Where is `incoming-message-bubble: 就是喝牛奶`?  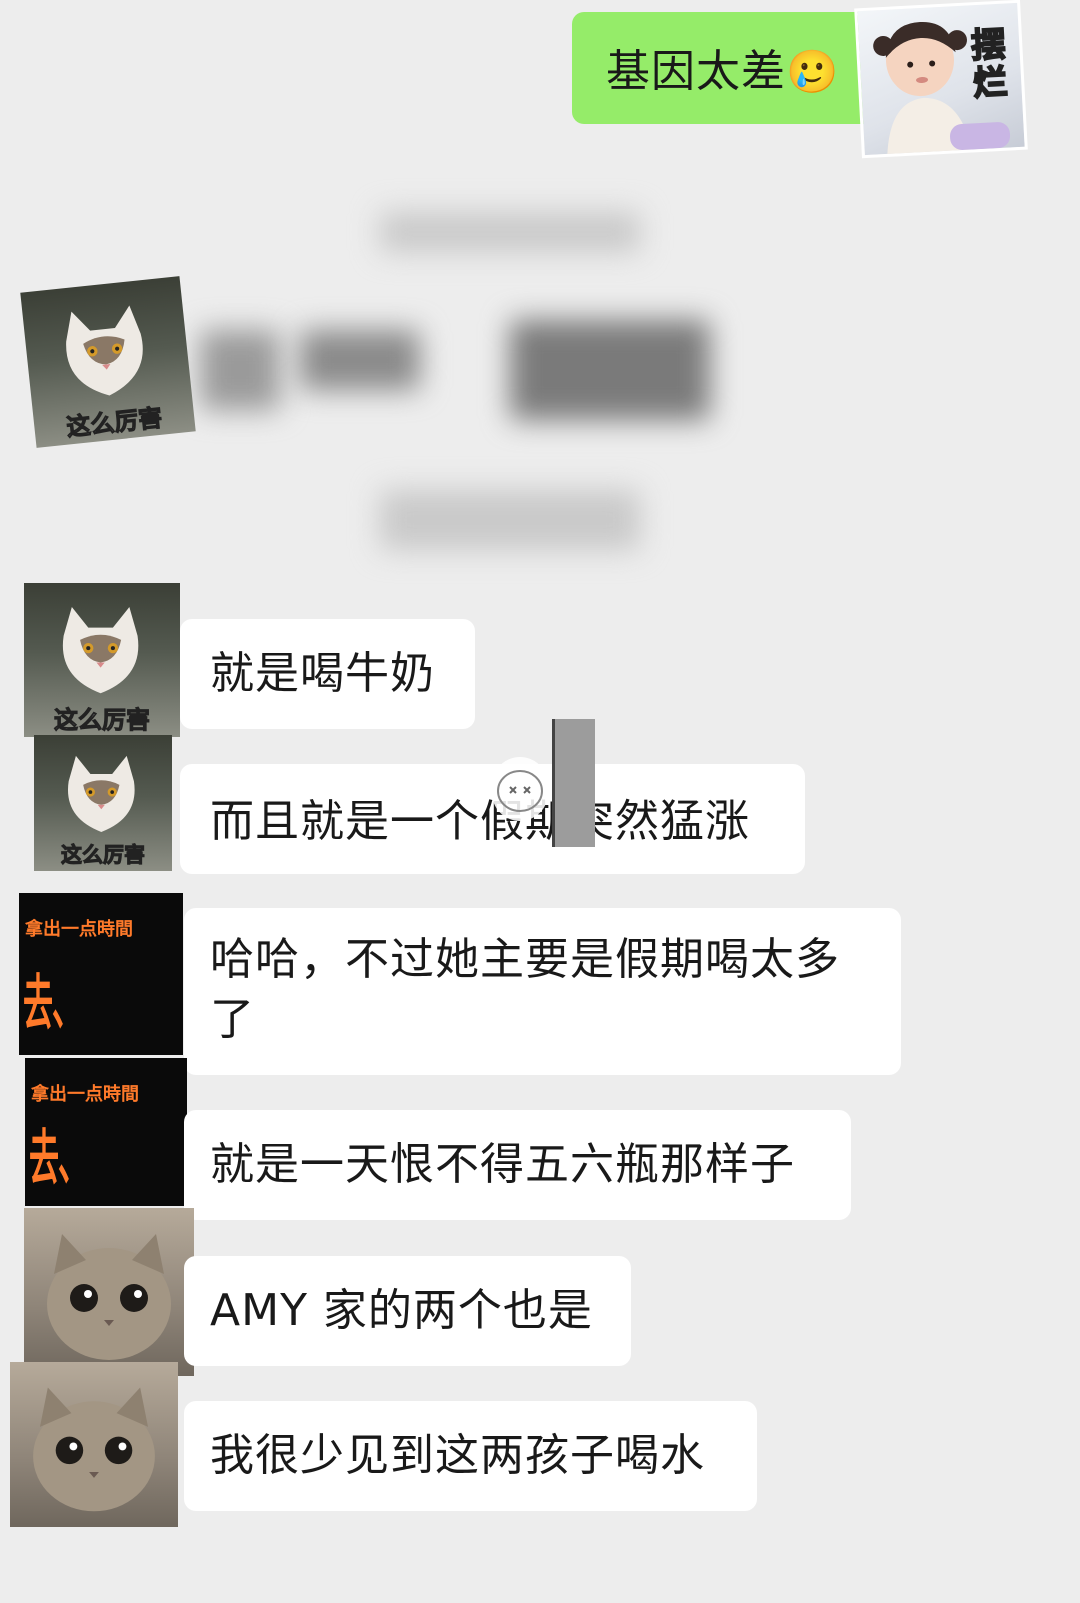 incoming-message-bubble: 就是喝牛奶 is located at coordinates (327, 674).